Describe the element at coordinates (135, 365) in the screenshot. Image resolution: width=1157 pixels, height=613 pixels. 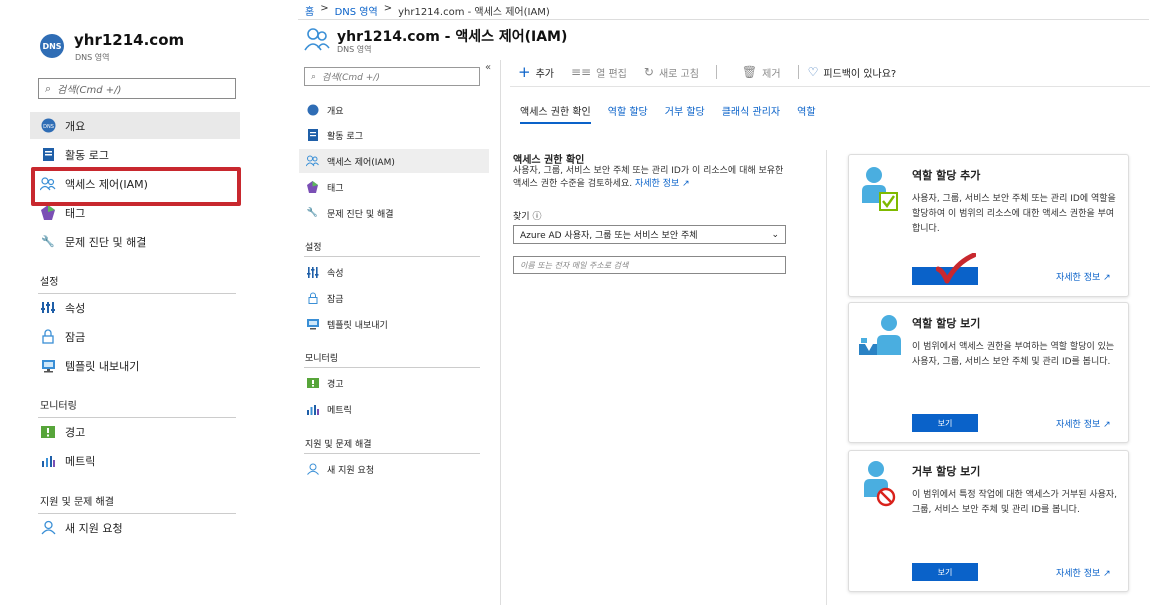
I see `nav-item-export-template: 템플릿 내보내기` at that location.